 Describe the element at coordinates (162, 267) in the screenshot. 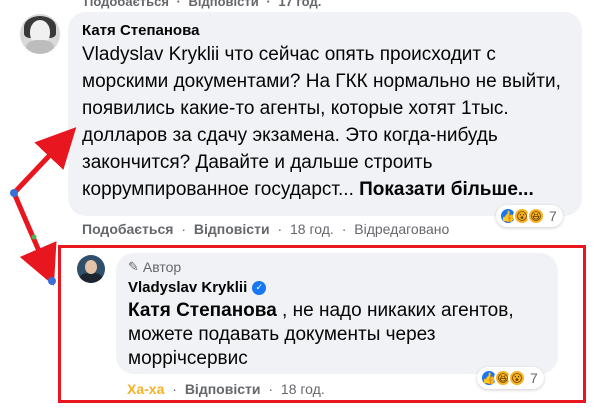

I see `author-badge-label: Автор` at that location.